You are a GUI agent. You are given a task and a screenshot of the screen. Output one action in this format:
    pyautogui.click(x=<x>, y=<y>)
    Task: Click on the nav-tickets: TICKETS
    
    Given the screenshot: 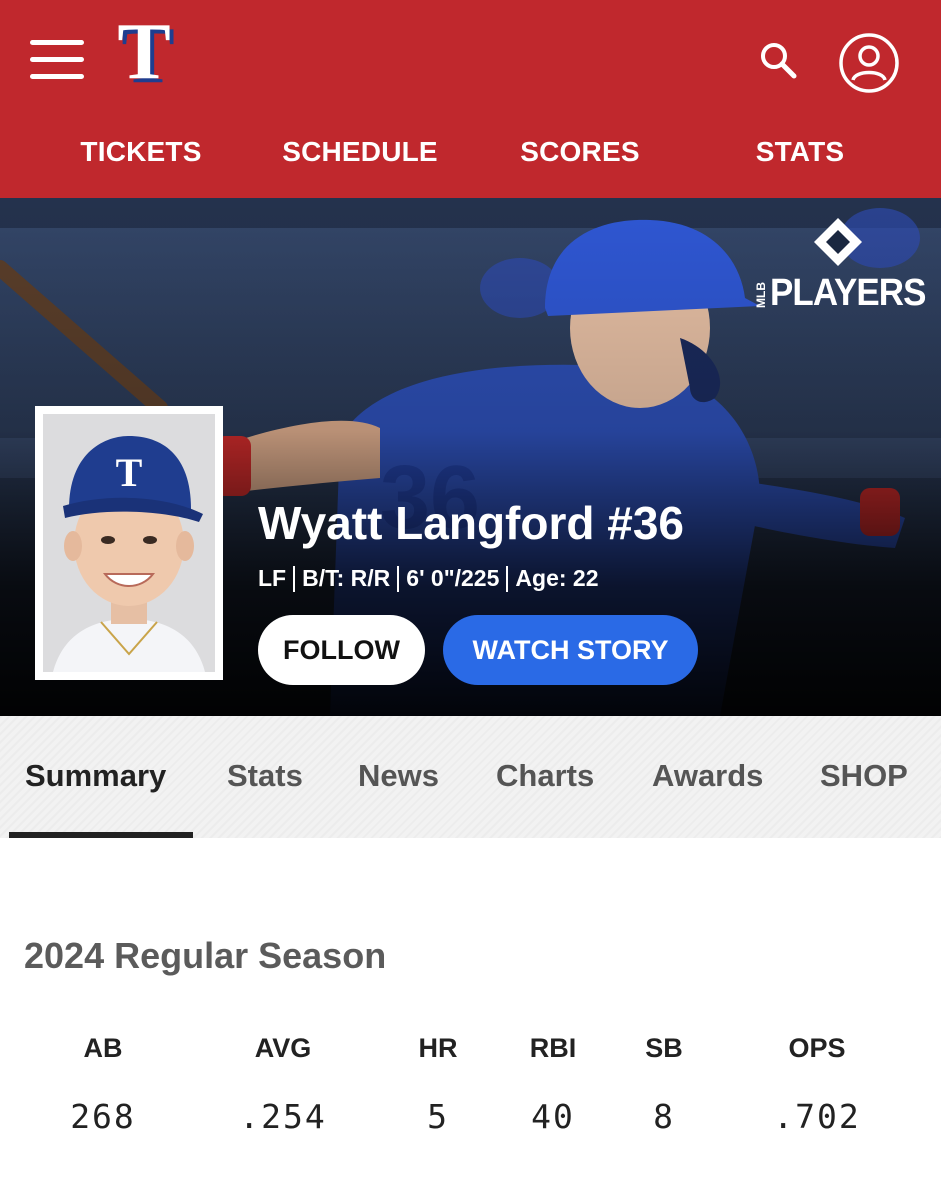 What is the action you would take?
    pyautogui.click(x=141, y=152)
    